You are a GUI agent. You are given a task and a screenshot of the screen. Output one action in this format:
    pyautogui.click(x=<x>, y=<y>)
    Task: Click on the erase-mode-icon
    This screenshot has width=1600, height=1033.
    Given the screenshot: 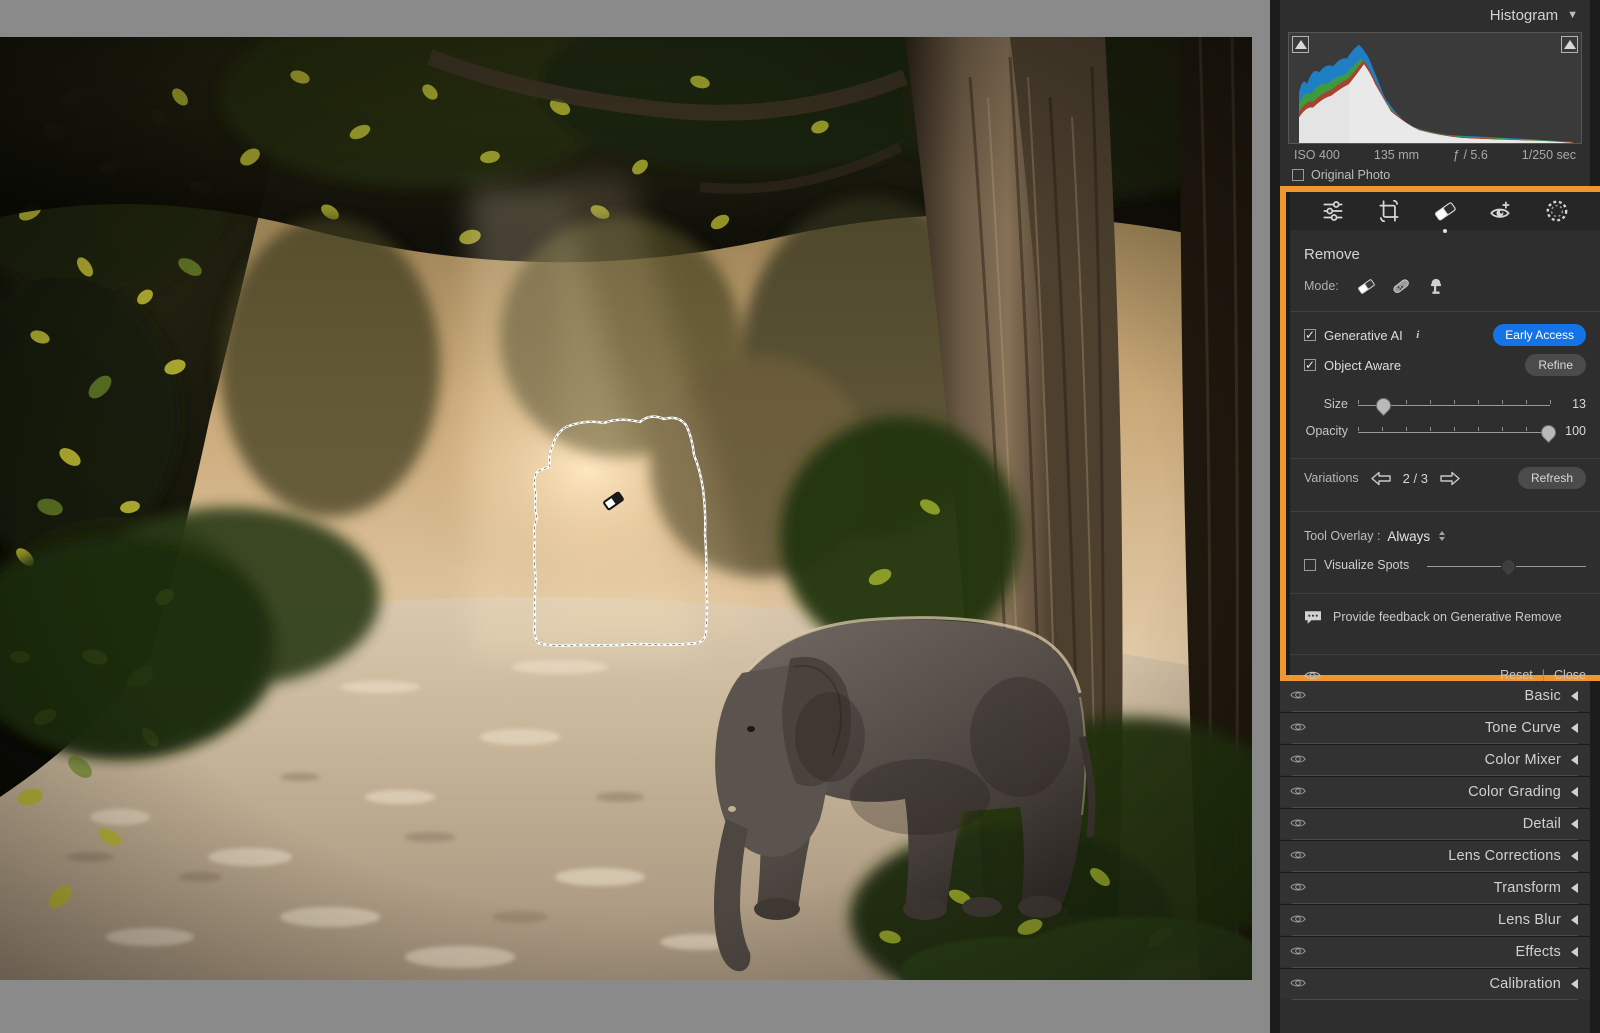 What is the action you would take?
    pyautogui.click(x=1366, y=286)
    